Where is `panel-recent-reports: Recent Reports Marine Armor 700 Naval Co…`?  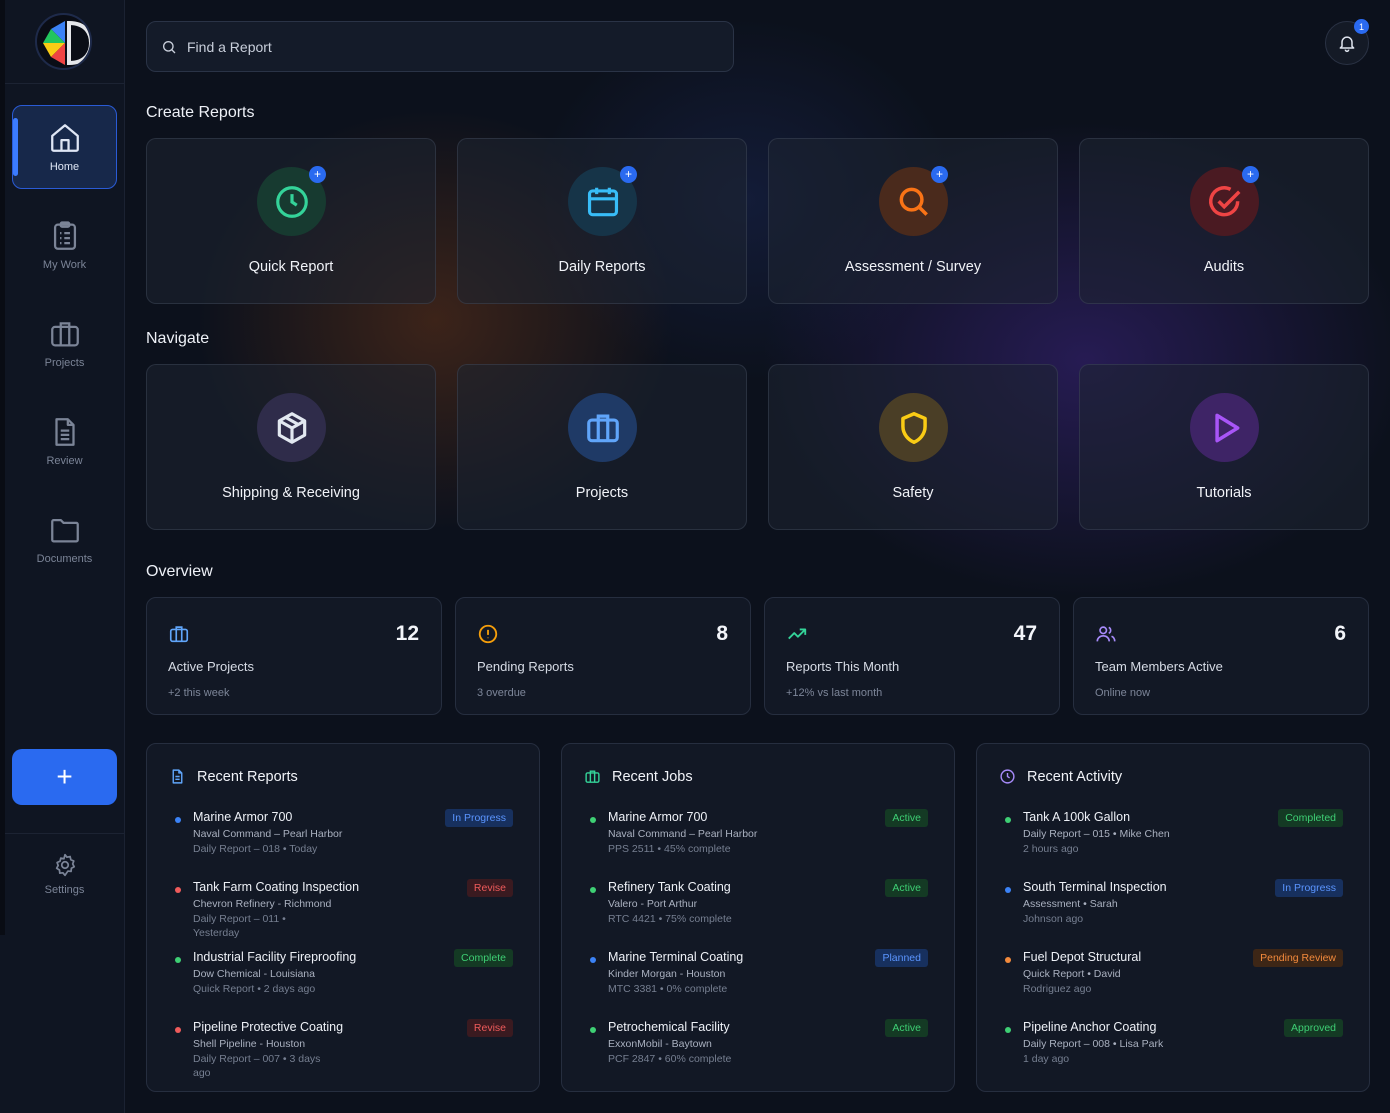 panel-recent-reports: Recent Reports Marine Armor 700 Naval Co… is located at coordinates (343, 917).